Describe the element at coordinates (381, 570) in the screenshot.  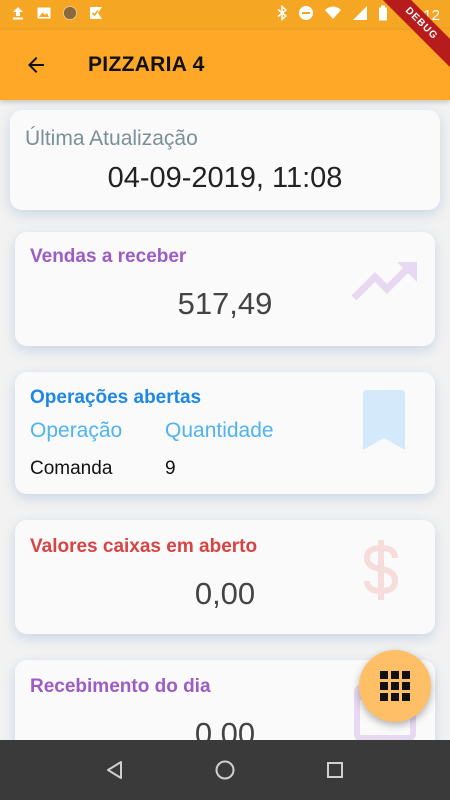
I see `dollar-icon` at that location.